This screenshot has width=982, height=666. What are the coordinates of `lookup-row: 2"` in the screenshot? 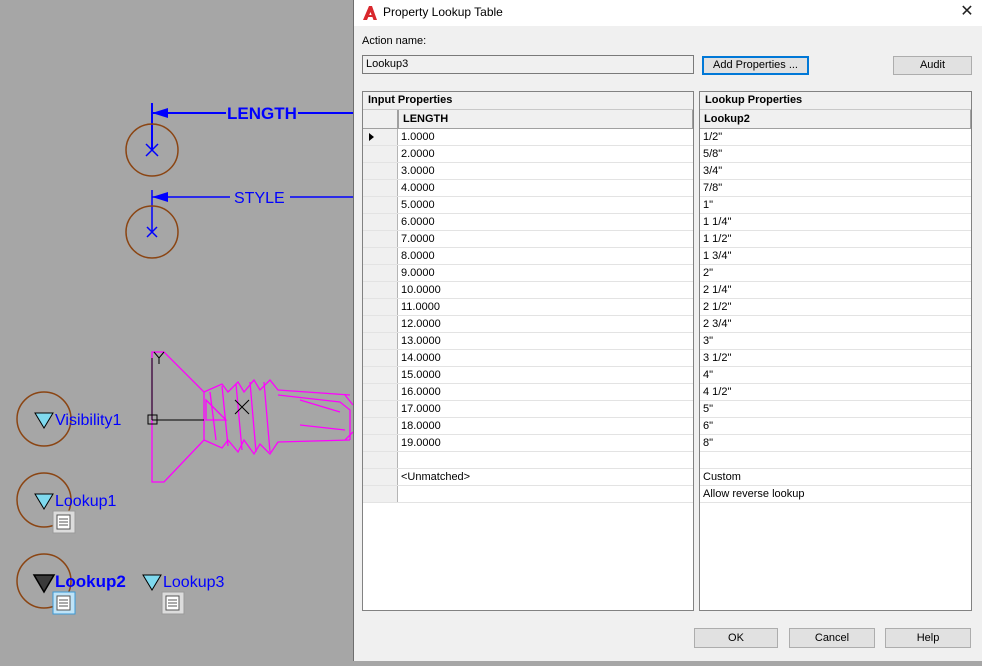 It's located at (835, 273).